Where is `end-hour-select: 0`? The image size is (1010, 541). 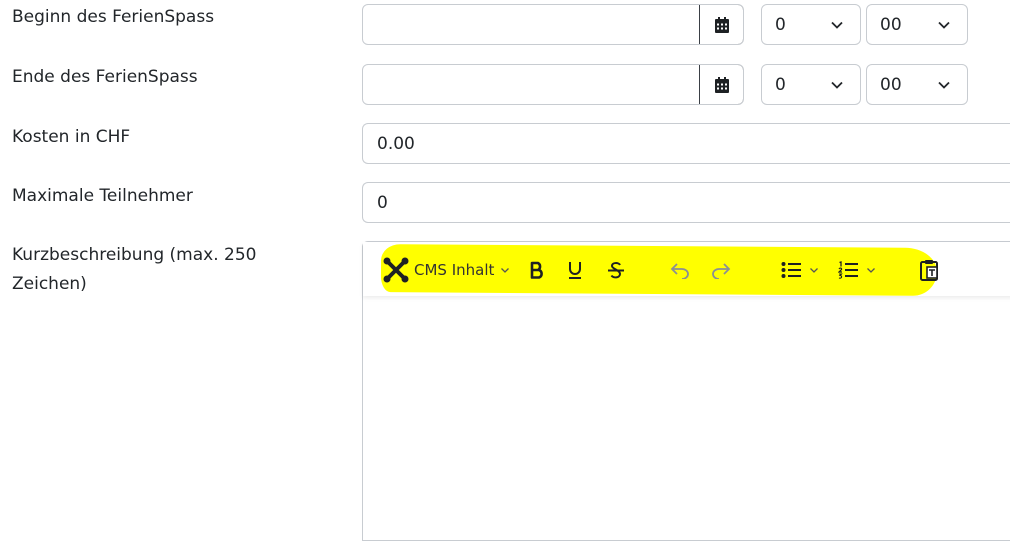 end-hour-select: 0 is located at coordinates (811, 84).